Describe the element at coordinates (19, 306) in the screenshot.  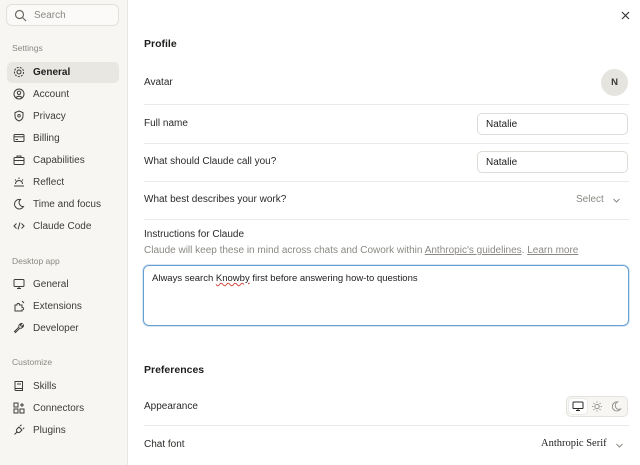
I see `puzzle-icon` at that location.